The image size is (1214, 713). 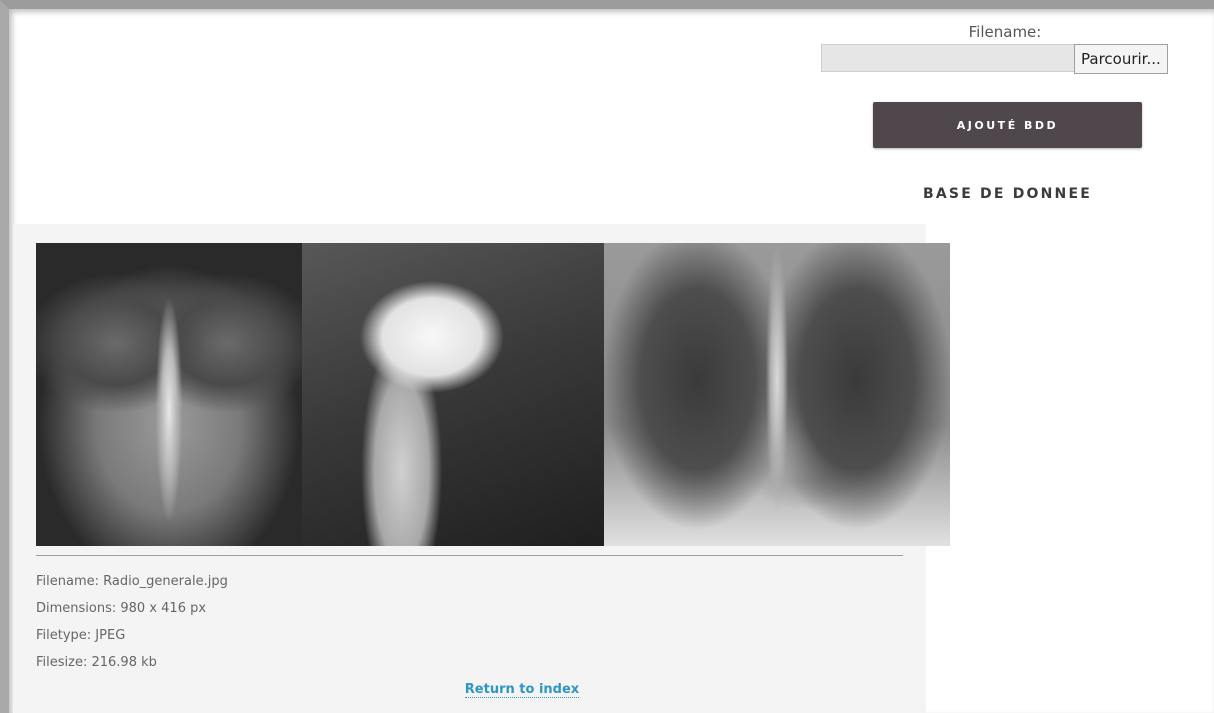 What do you see at coordinates (469, 555) in the screenshot?
I see `divider` at bounding box center [469, 555].